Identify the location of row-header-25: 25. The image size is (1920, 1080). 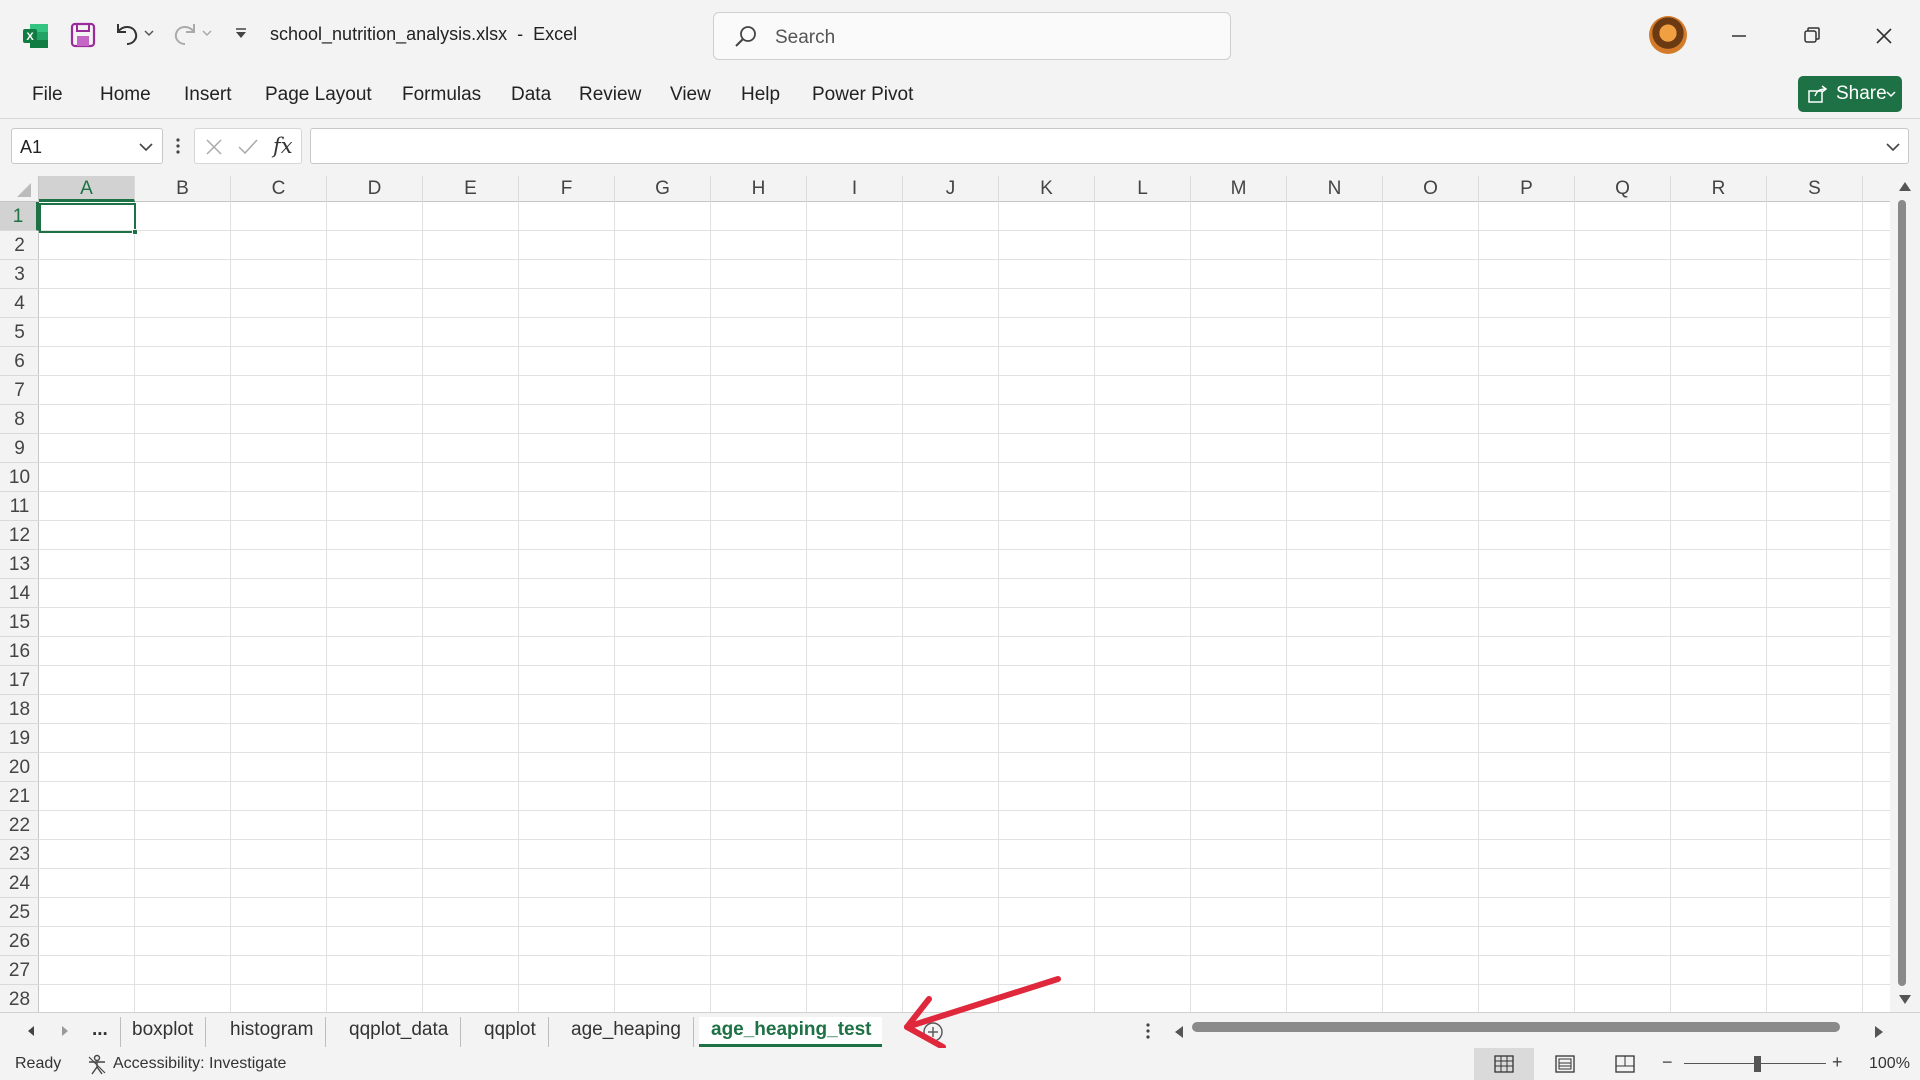
(19, 912).